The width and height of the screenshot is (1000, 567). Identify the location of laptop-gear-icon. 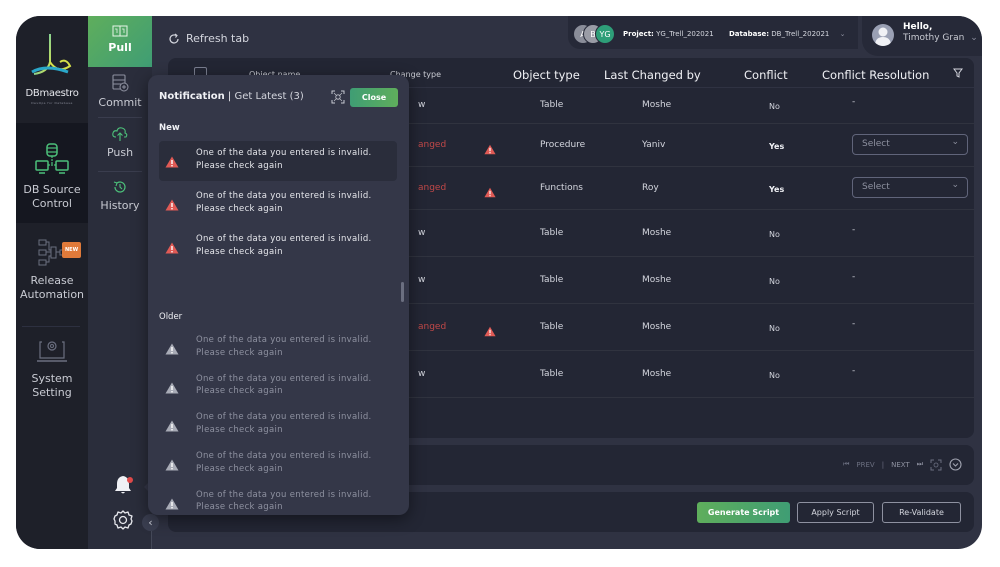
(52, 351).